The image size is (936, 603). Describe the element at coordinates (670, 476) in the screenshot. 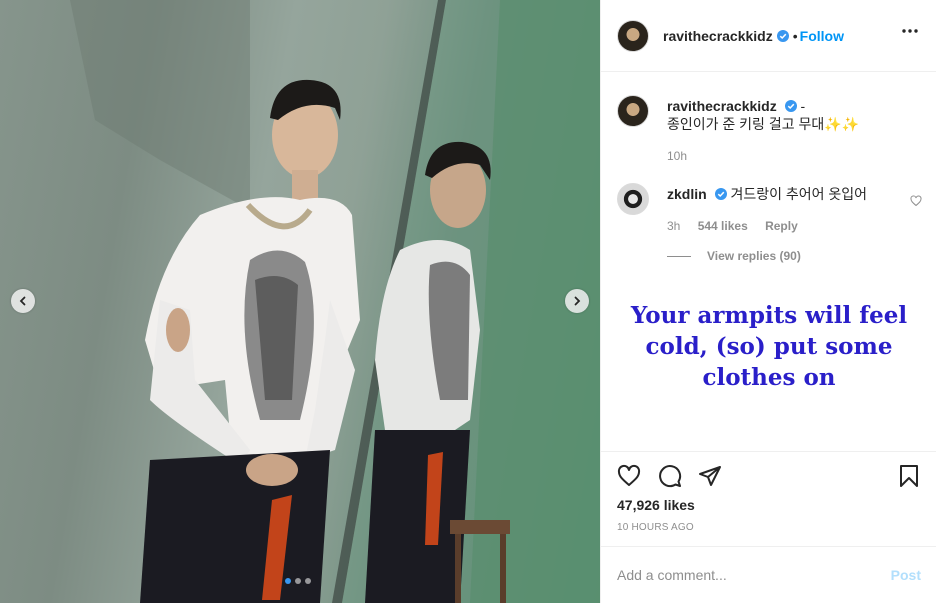

I see `comment-icon` at that location.